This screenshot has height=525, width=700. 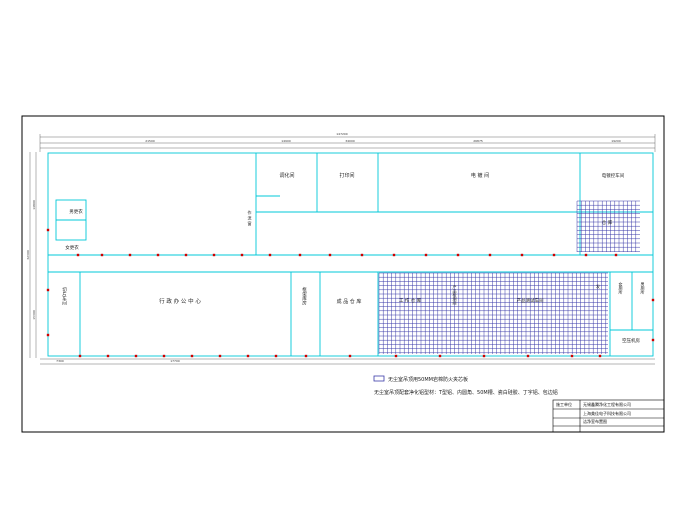 I want to click on dim-upper-mid: 14900, so click(x=286, y=141).